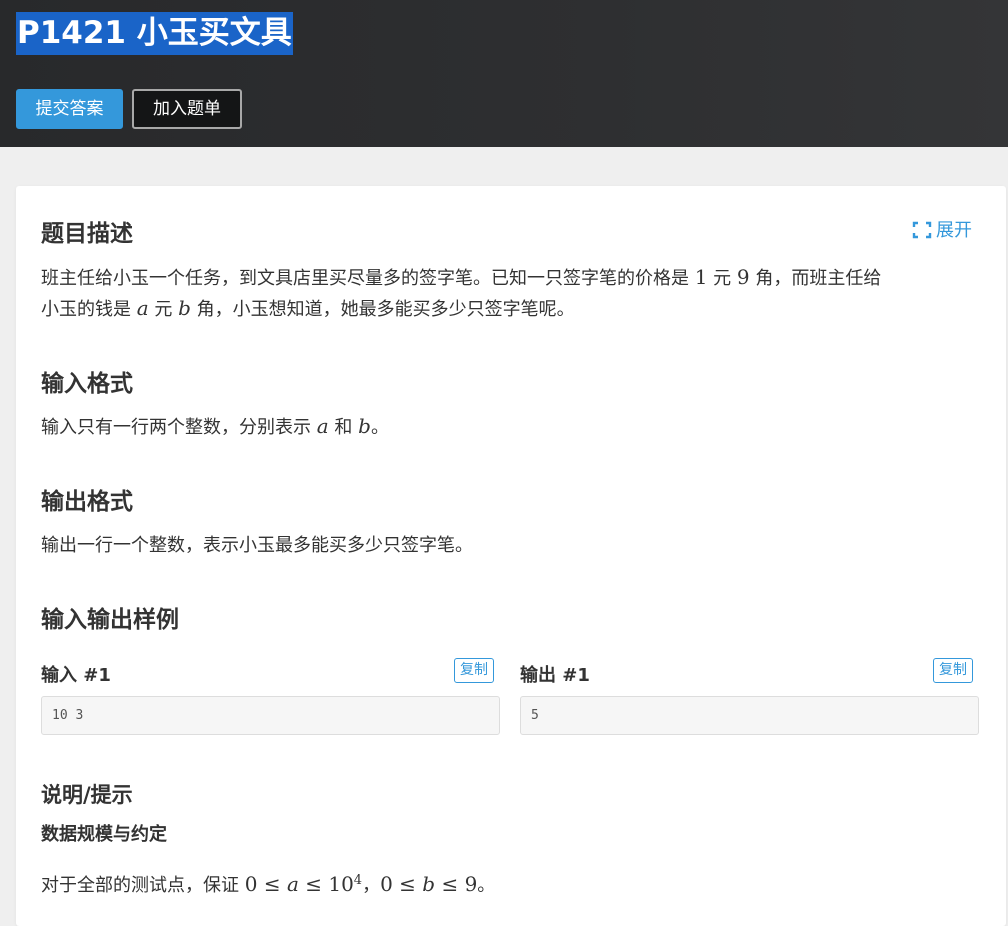  I want to click on description-line-2: 小玉的钱是 a 元 b 角，小玉想知道，她最多能买多少只签字笔呢。, so click(308, 309).